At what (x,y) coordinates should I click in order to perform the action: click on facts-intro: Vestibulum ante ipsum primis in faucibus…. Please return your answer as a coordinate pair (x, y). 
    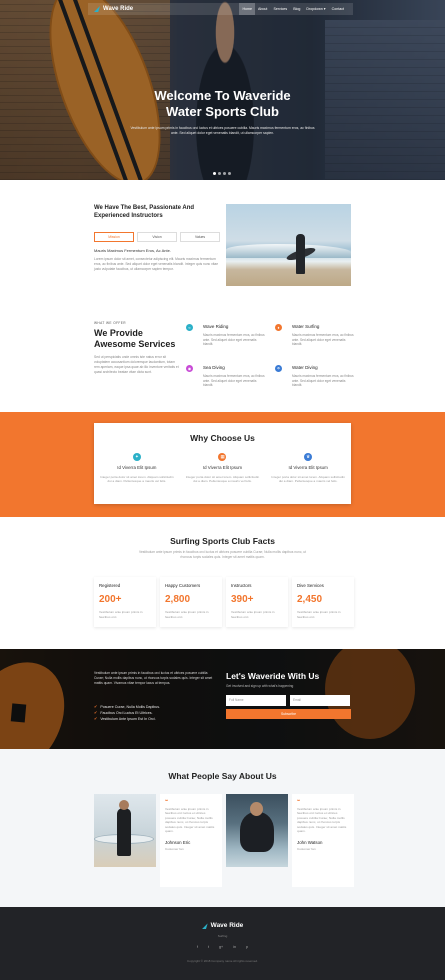
    Looking at the image, I should click on (222, 554).